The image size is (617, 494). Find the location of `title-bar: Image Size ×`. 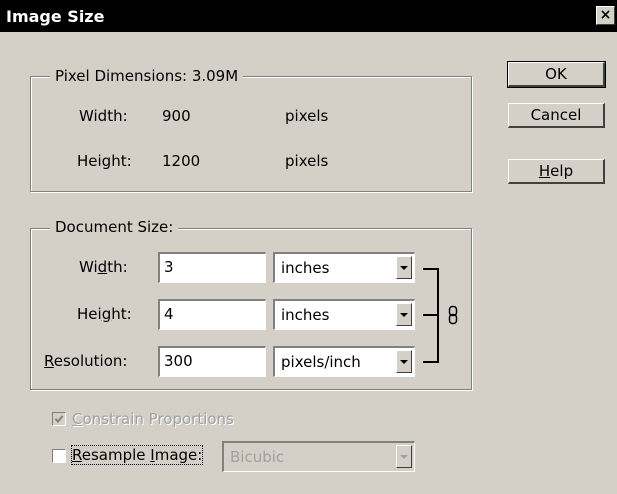

title-bar: Image Size × is located at coordinates (308, 16).